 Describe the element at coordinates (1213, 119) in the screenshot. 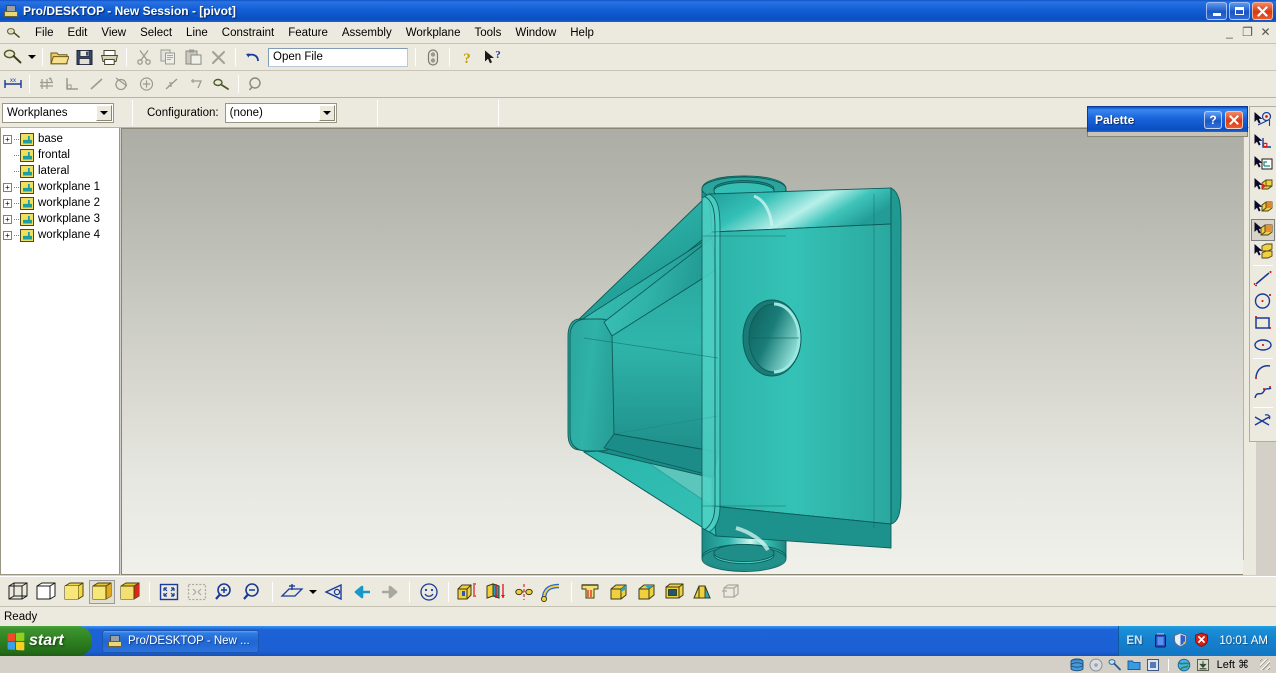

I see `palette-help-button: ?` at that location.